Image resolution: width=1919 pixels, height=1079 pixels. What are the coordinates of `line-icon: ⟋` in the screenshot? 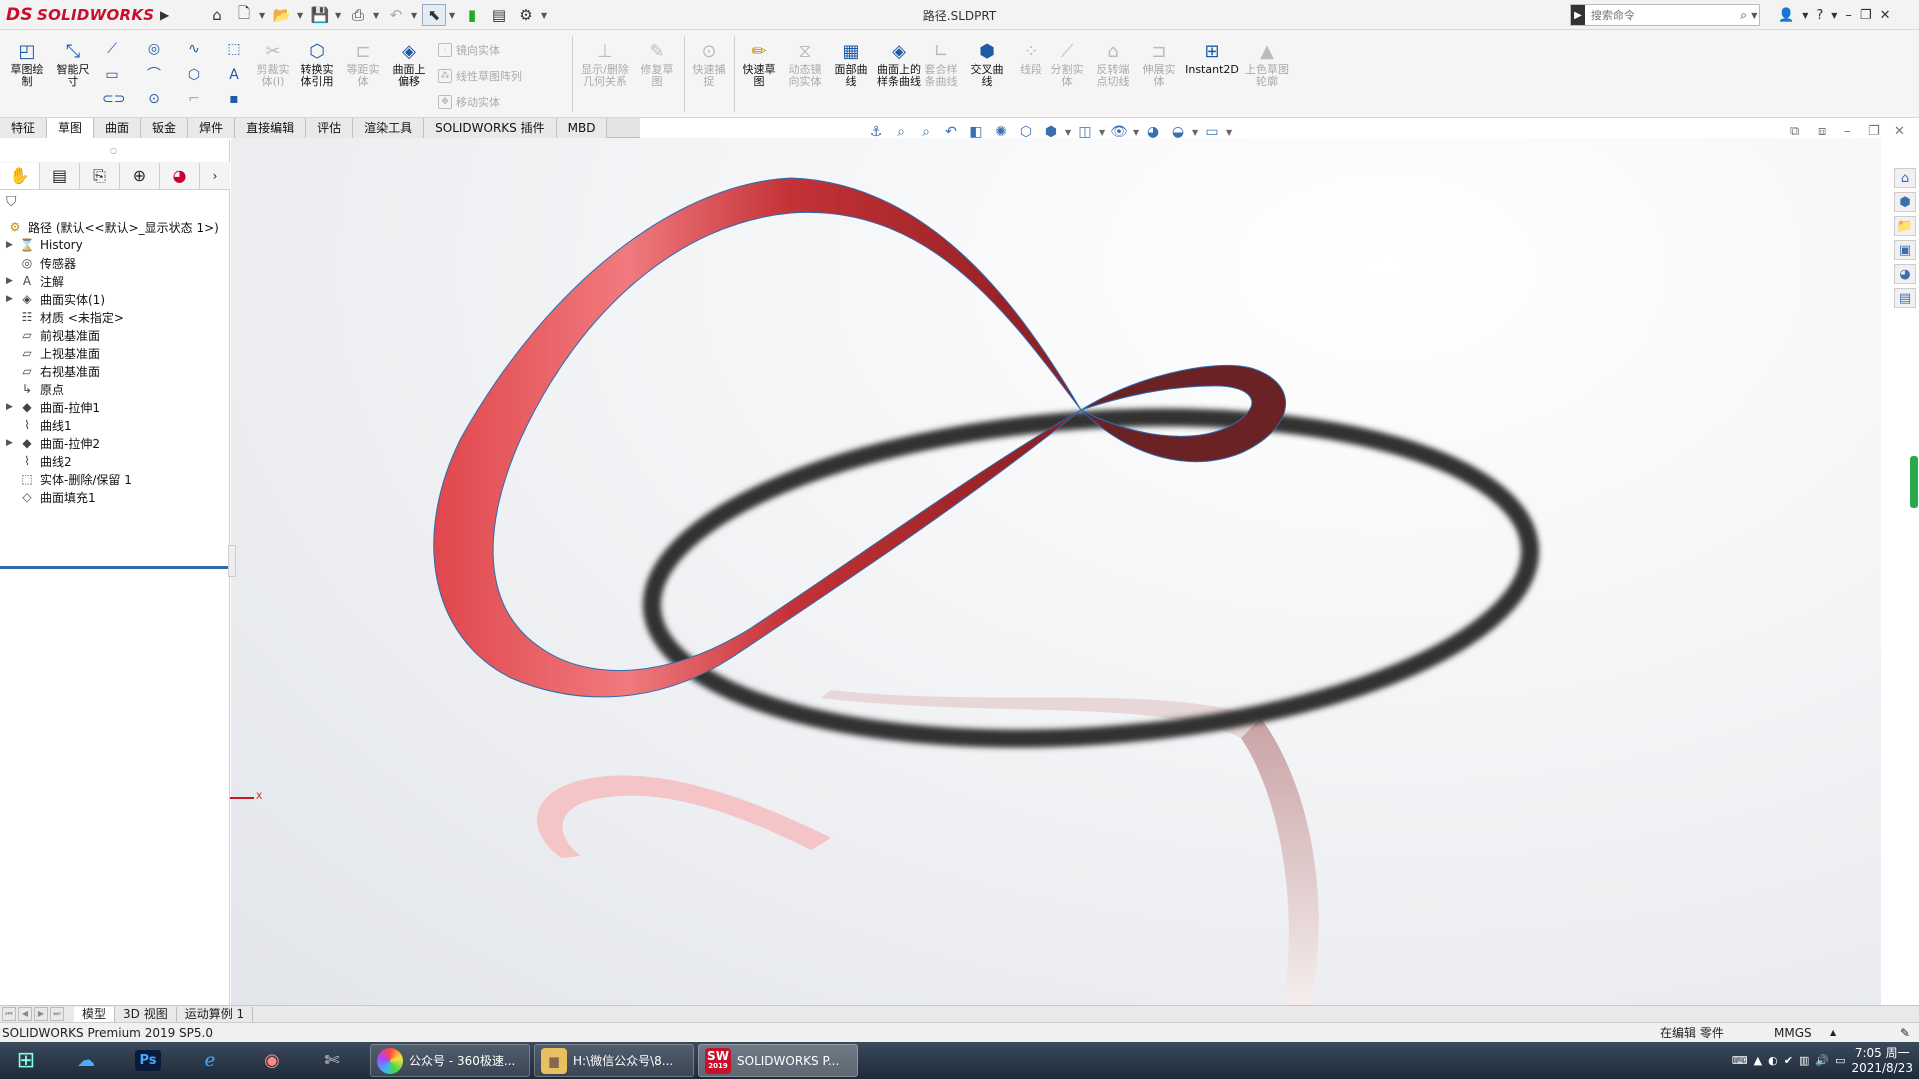 It's located at (112, 49).